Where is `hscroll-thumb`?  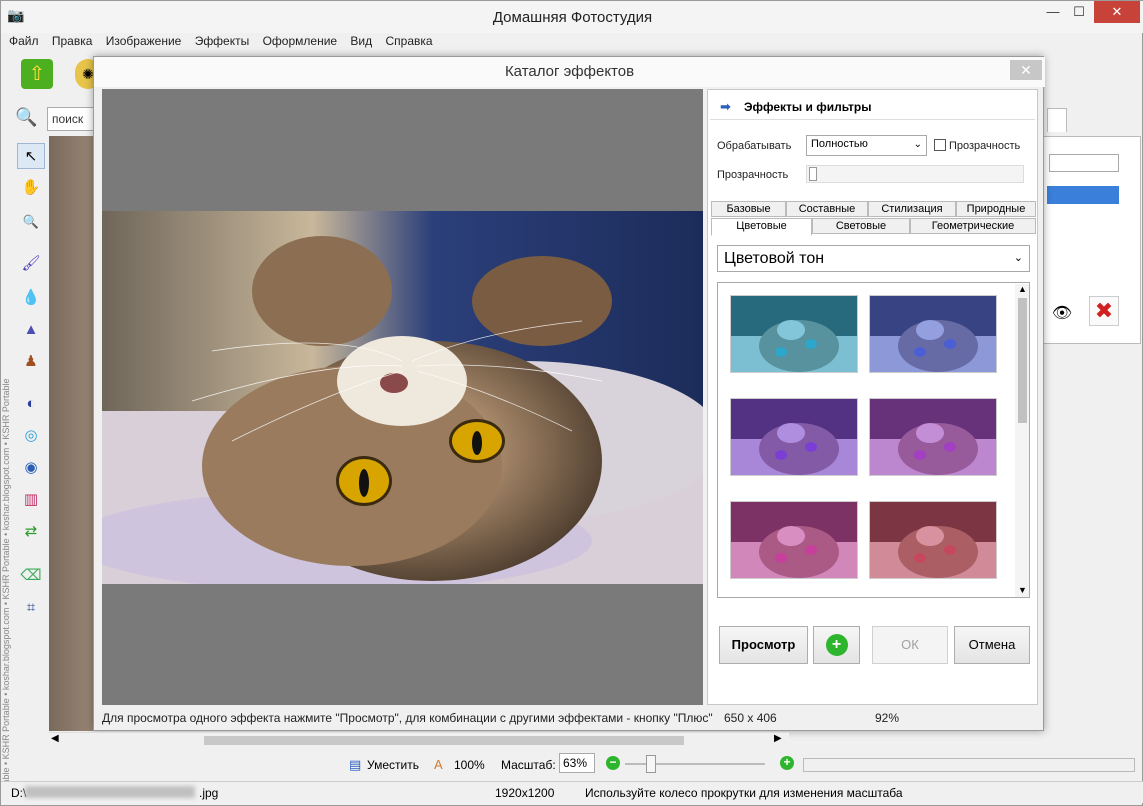 hscroll-thumb is located at coordinates (444, 740).